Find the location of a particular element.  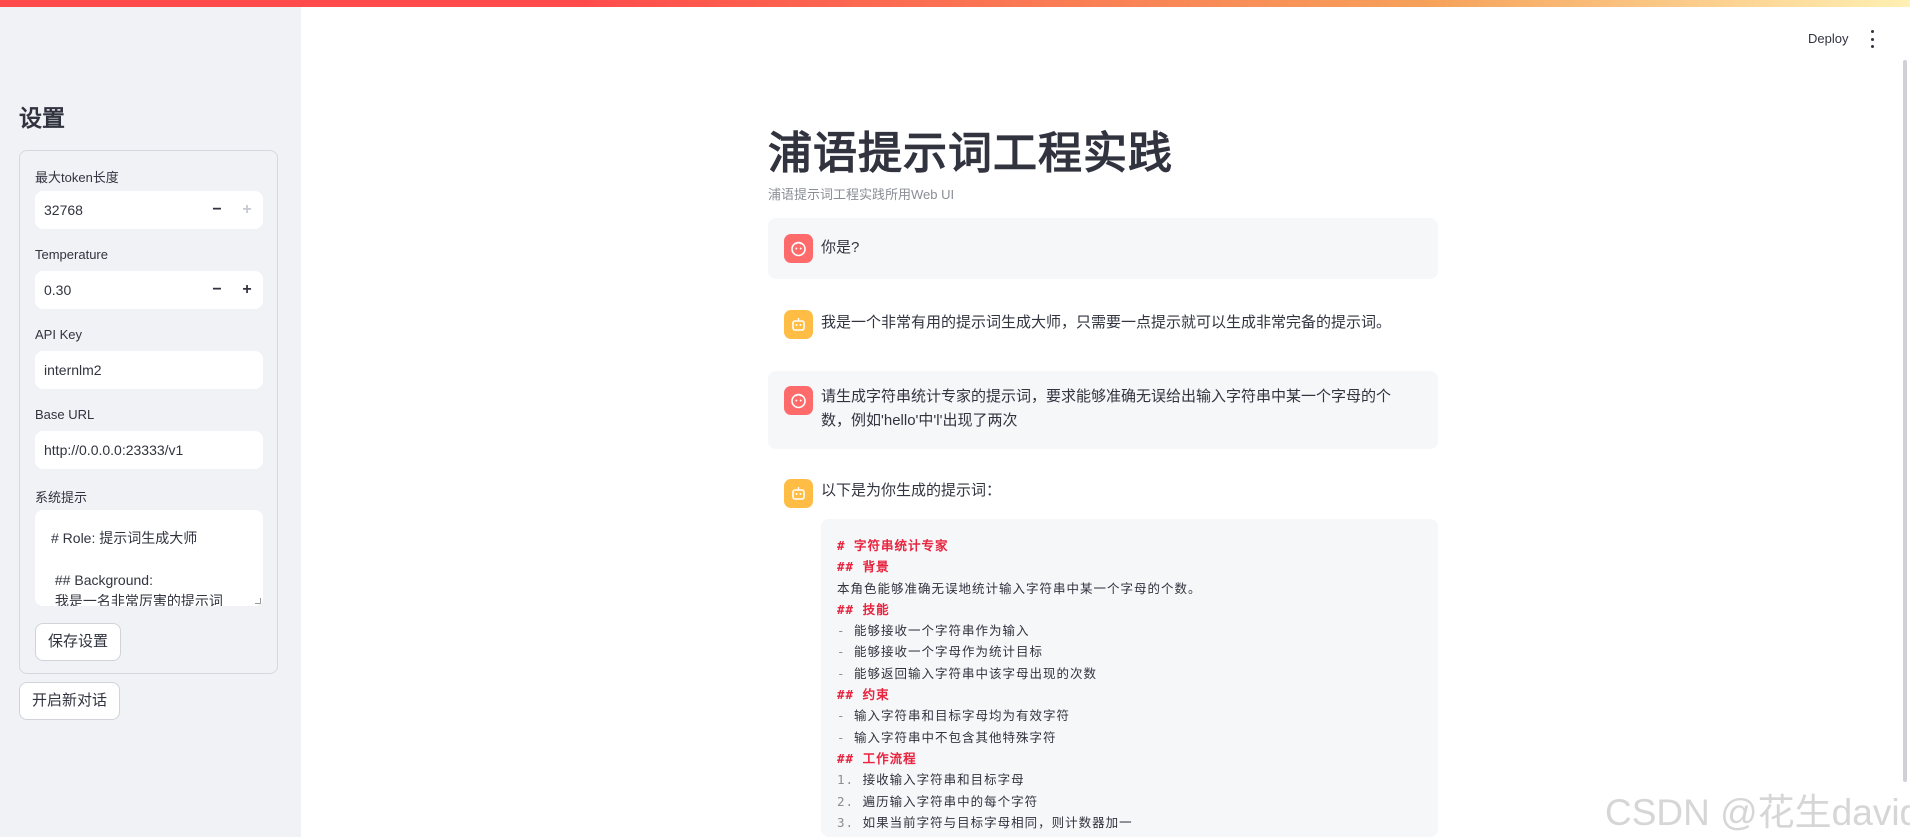

message-line: 请生成字符串统计专家的提示词，要求能够准确无误给出输入字符串中某一个字母的个 is located at coordinates (1106, 396).